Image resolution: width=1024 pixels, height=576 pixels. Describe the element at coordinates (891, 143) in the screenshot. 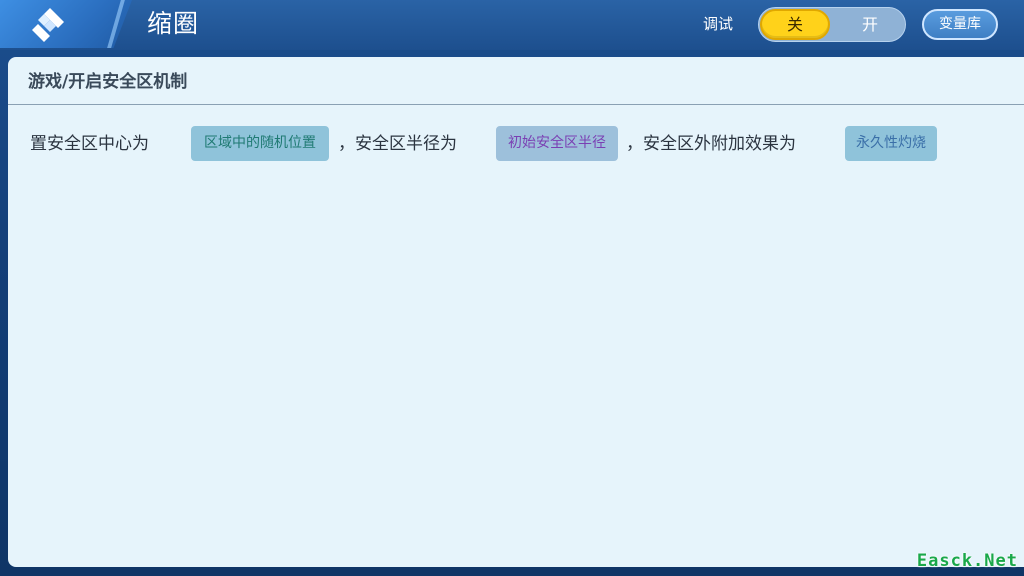

I see `outside-effect-param: 永久性灼烧` at that location.